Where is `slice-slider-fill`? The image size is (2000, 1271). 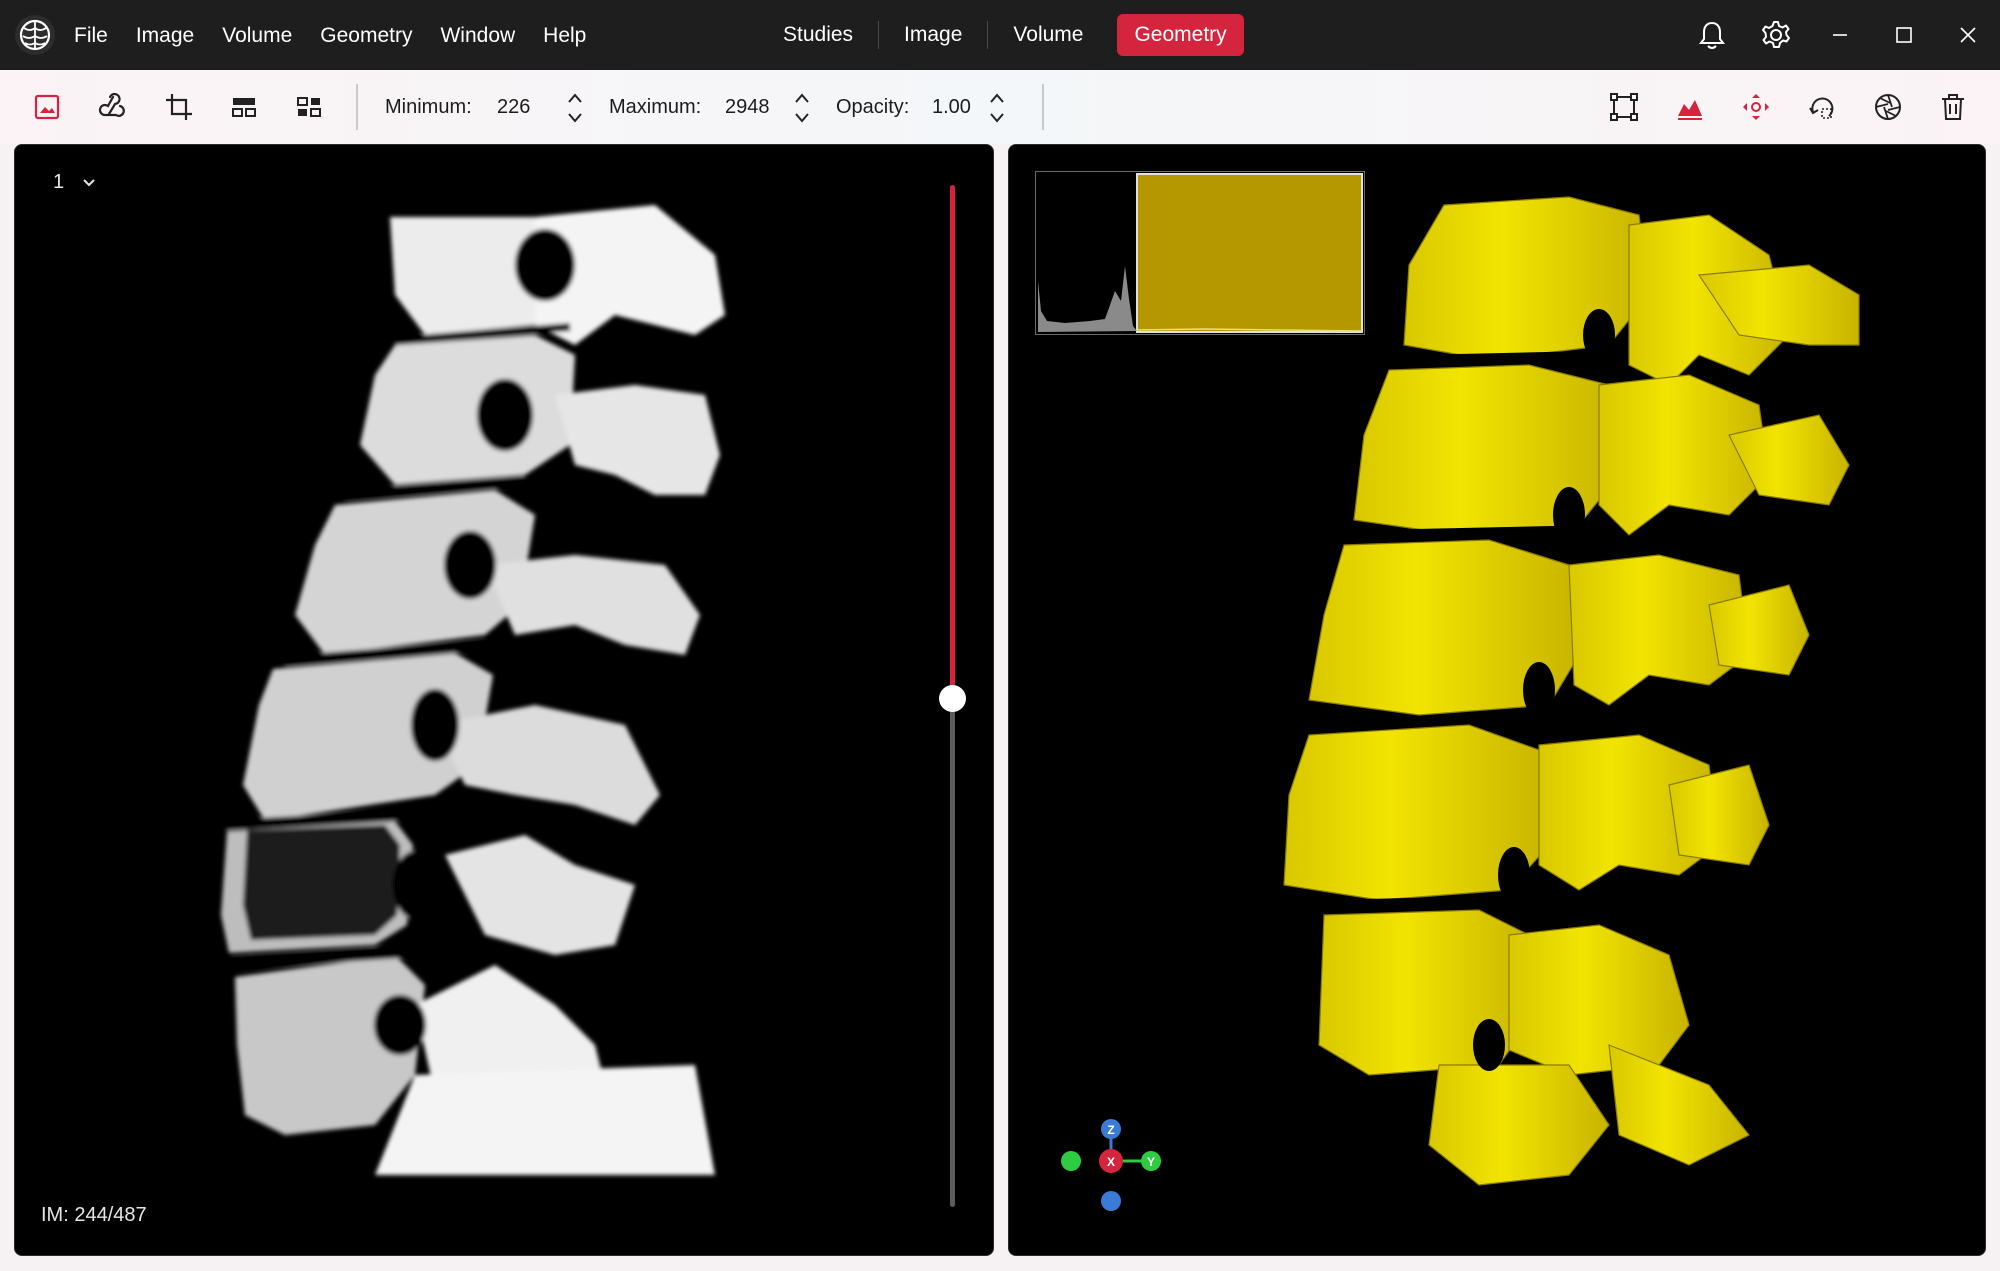
slice-slider-fill is located at coordinates (952, 441).